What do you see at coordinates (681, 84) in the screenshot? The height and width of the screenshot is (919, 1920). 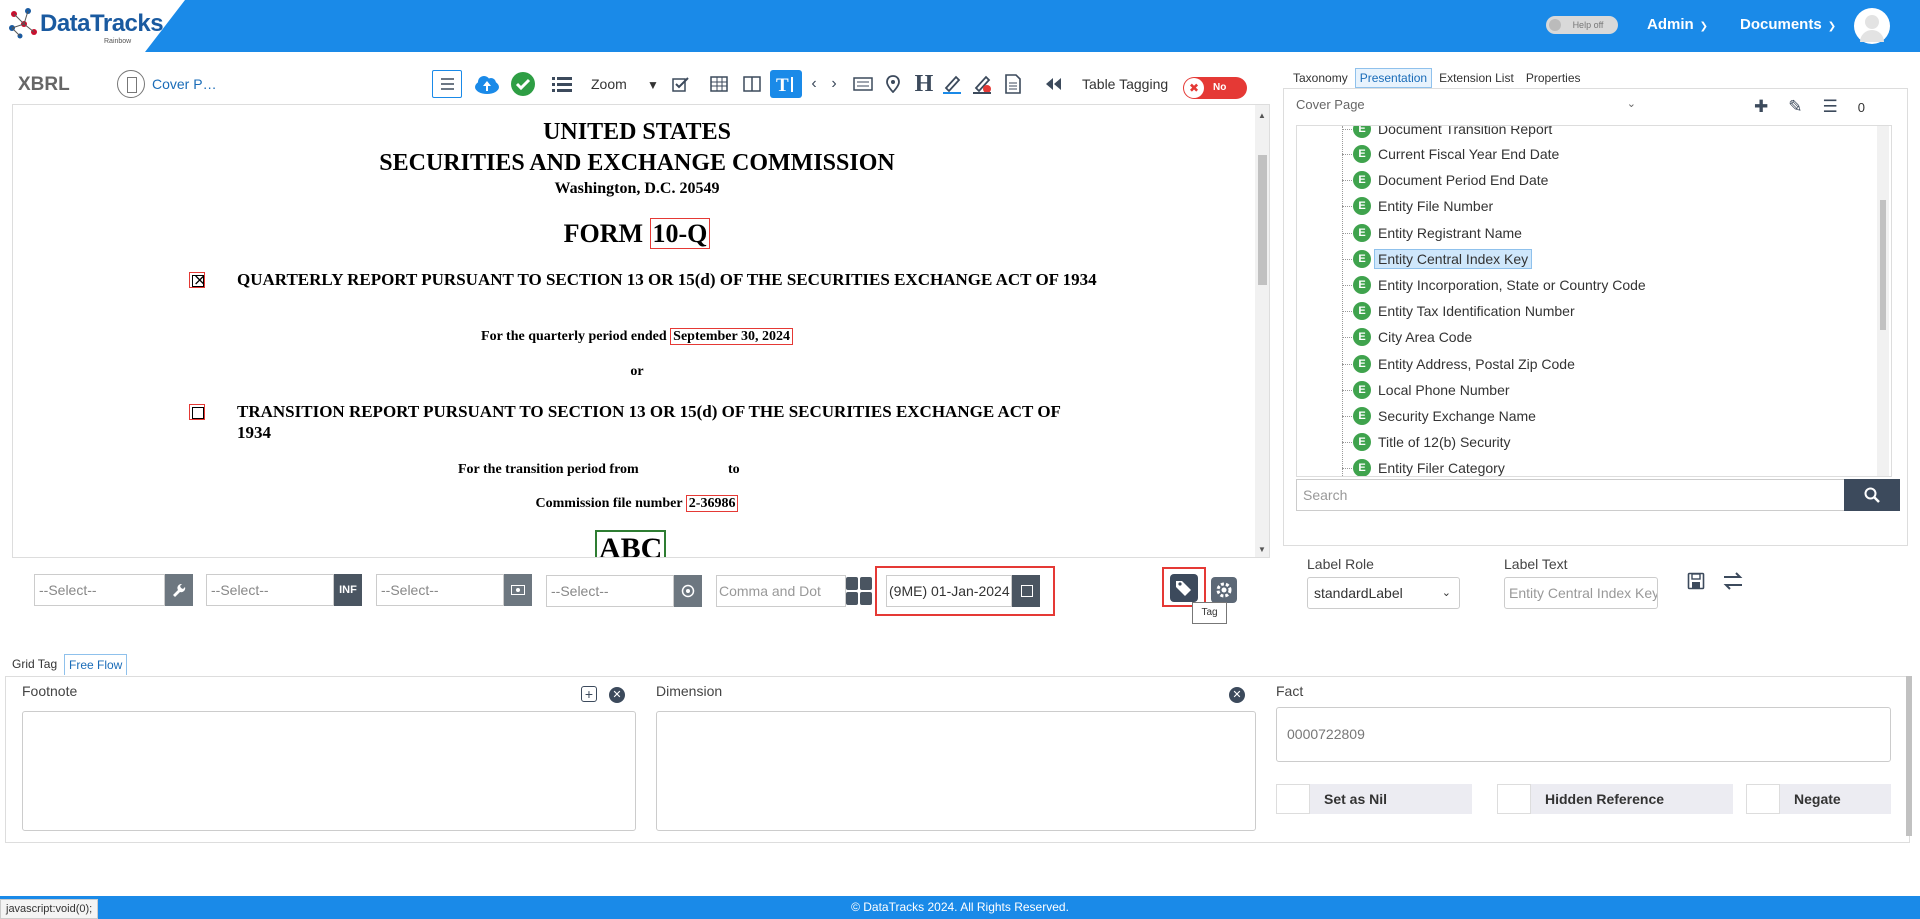 I see `checklist-button` at bounding box center [681, 84].